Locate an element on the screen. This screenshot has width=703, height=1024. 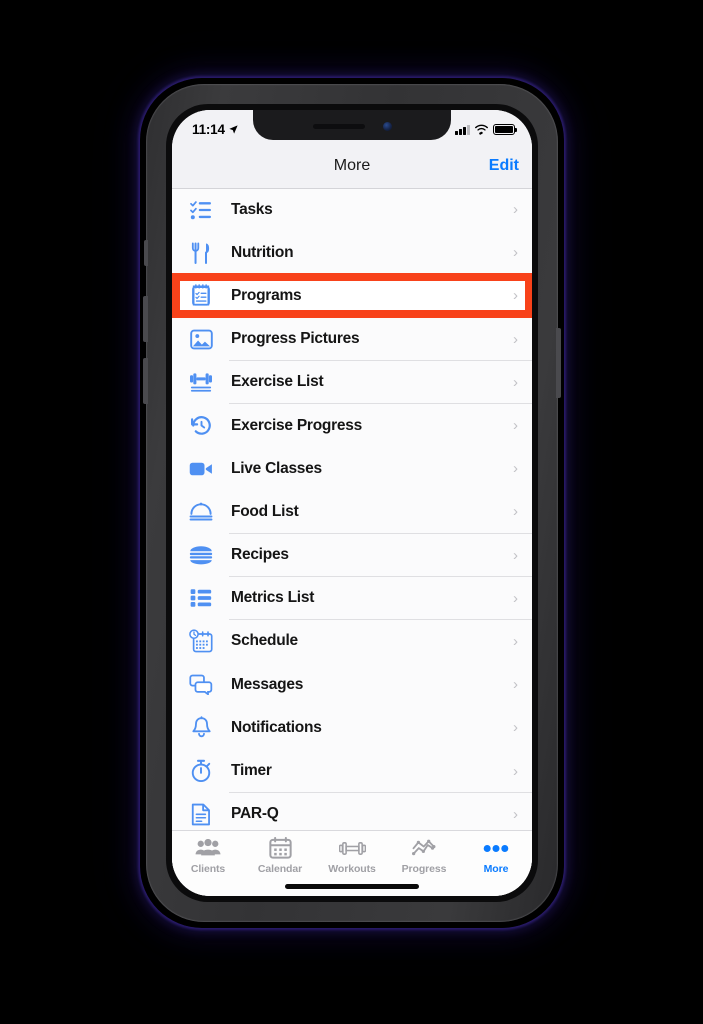
highlighted-row-wrapper: Programs › is located at coordinates (352, 296).